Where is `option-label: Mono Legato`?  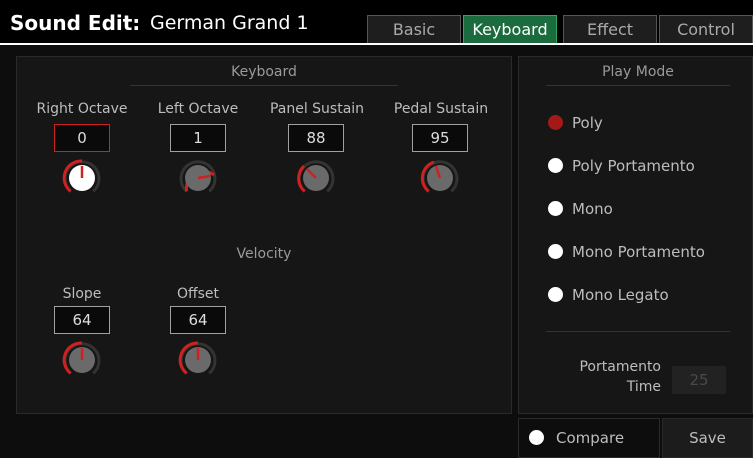 option-label: Mono Legato is located at coordinates (620, 295).